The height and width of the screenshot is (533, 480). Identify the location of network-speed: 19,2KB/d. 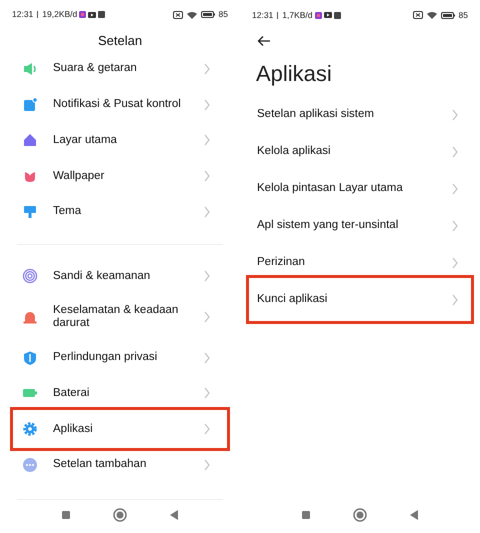
(60, 15).